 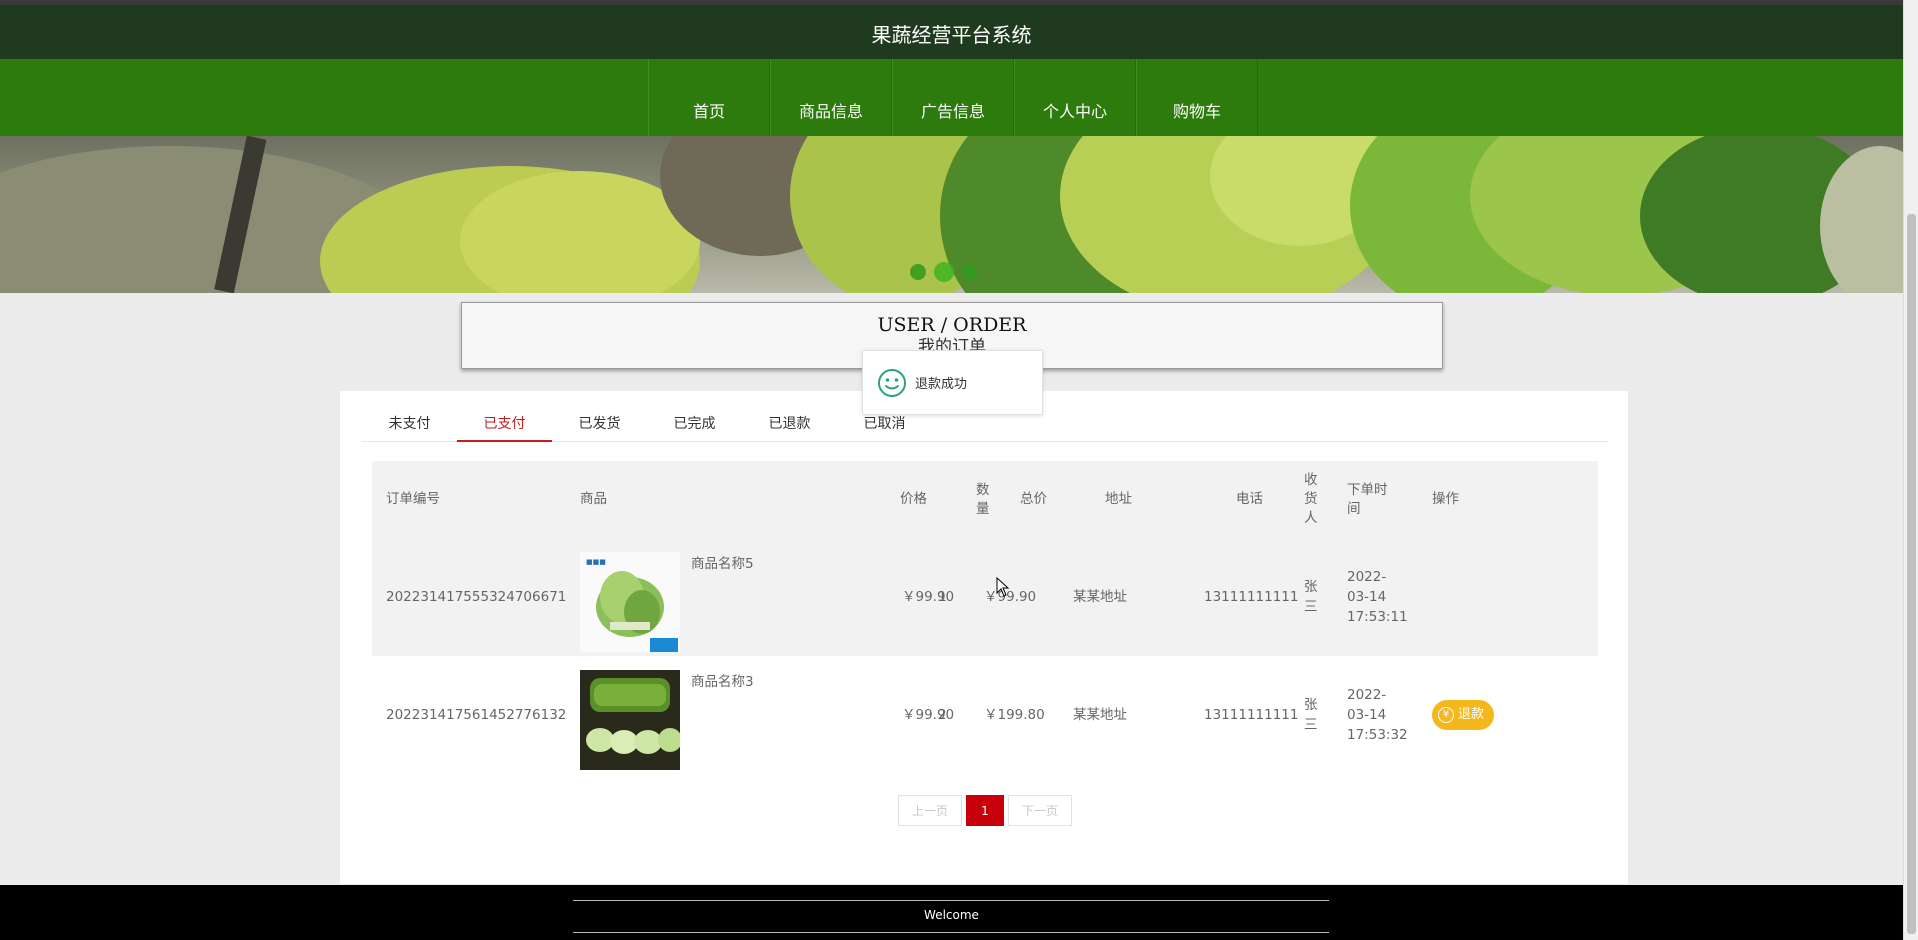 What do you see at coordinates (1911, 574) in the screenshot?
I see `scrollbar-thumb` at bounding box center [1911, 574].